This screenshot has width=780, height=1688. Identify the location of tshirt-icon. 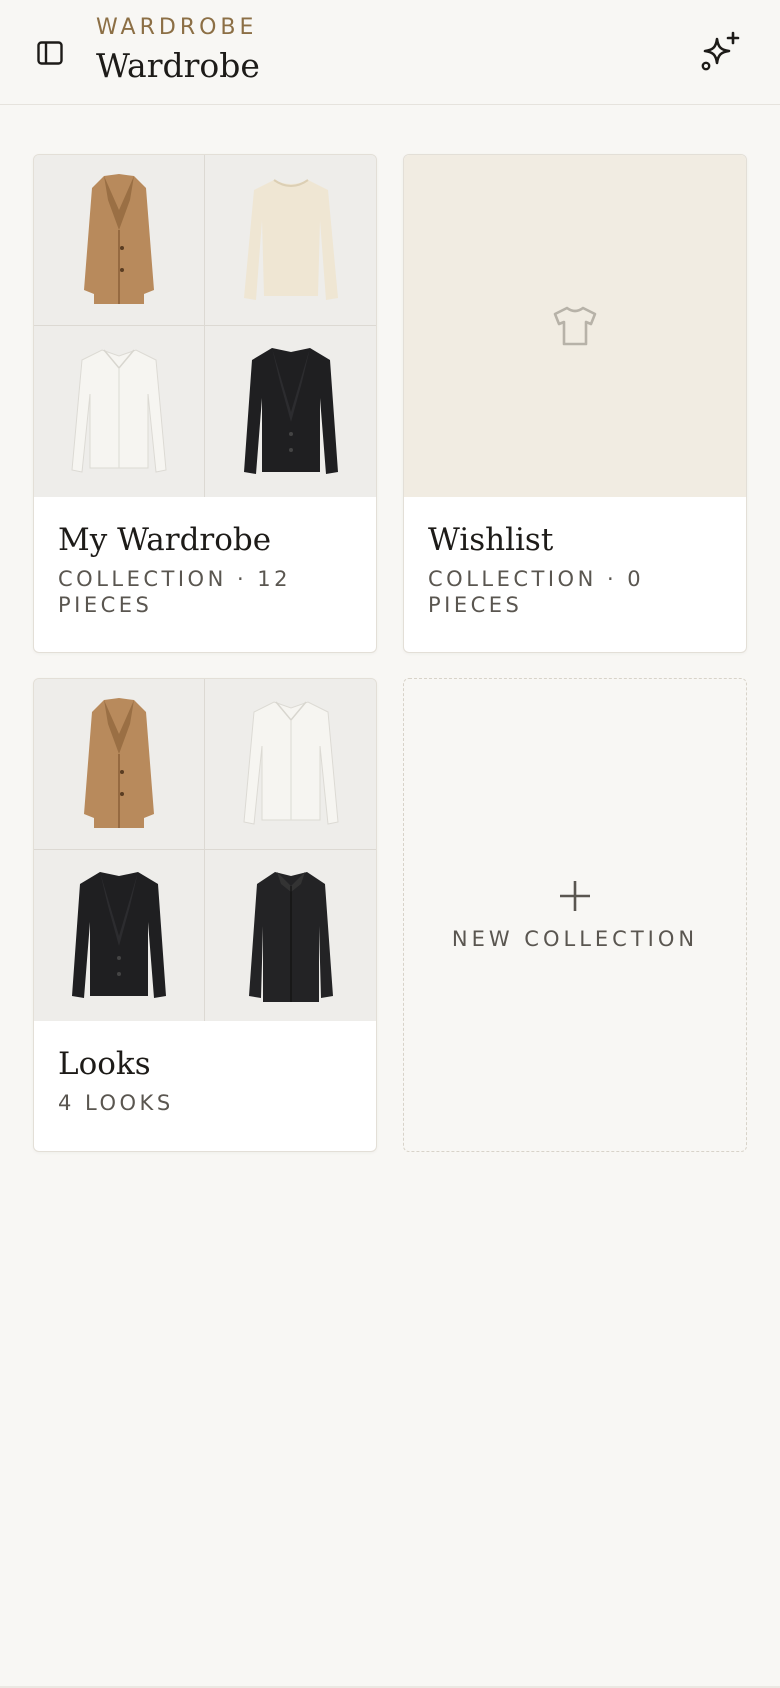
(575, 326).